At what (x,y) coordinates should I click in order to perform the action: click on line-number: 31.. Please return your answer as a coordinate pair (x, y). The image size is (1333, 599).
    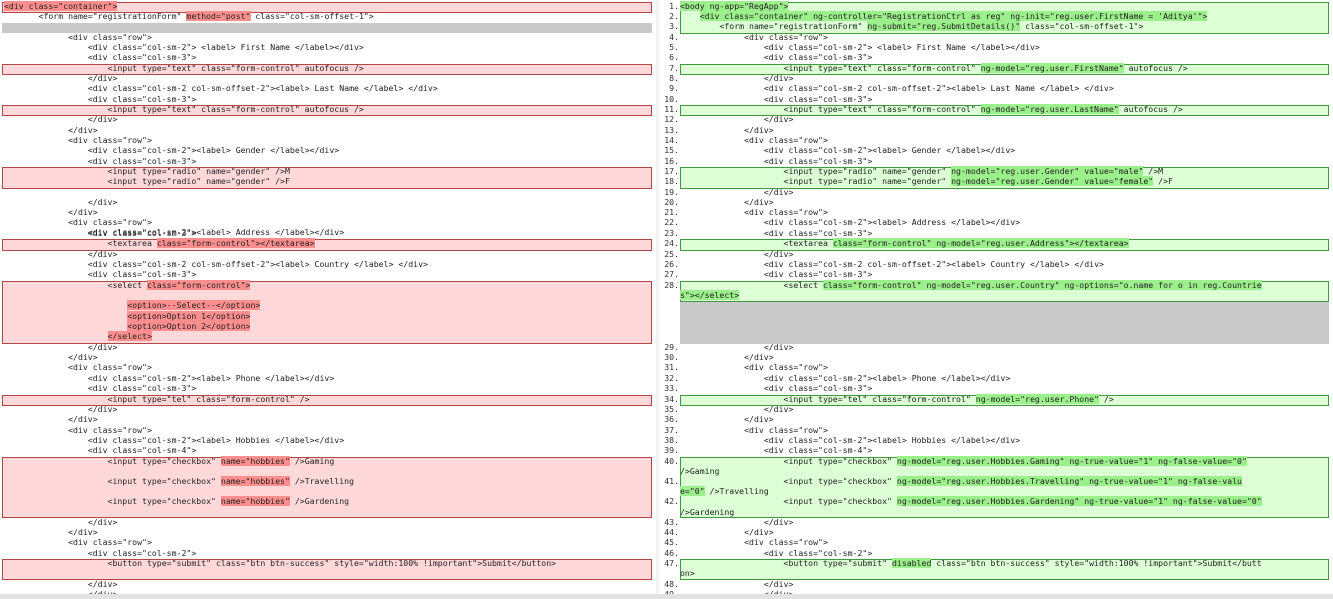
    Looking at the image, I should click on (671, 367).